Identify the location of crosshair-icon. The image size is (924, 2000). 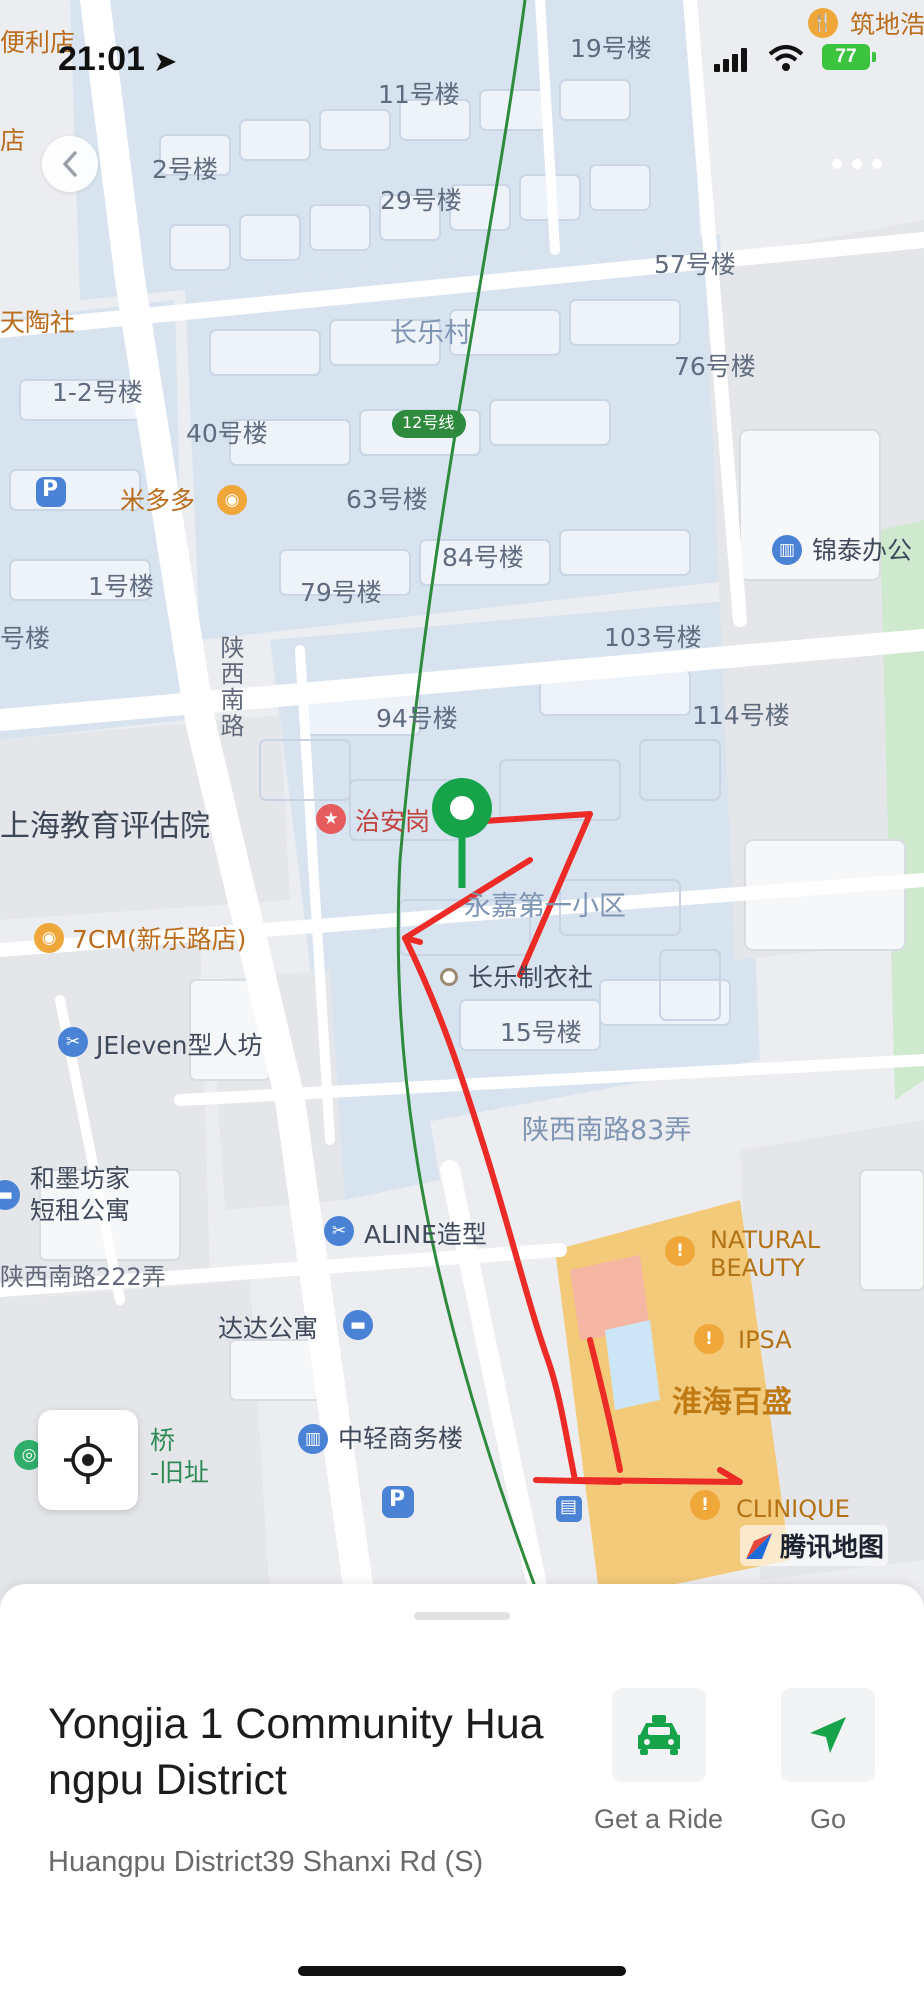
(88, 1460).